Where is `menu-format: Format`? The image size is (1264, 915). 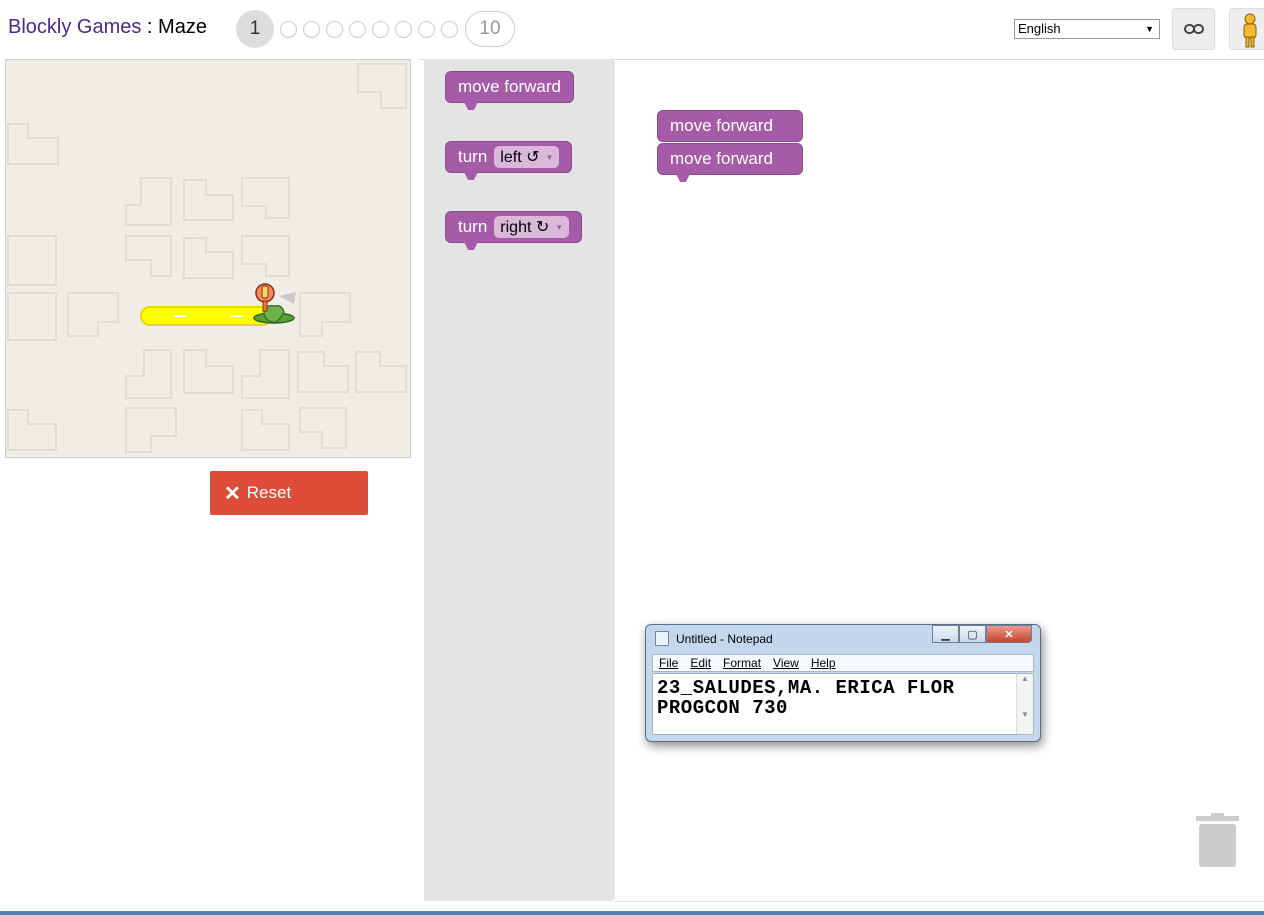 menu-format: Format is located at coordinates (742, 663).